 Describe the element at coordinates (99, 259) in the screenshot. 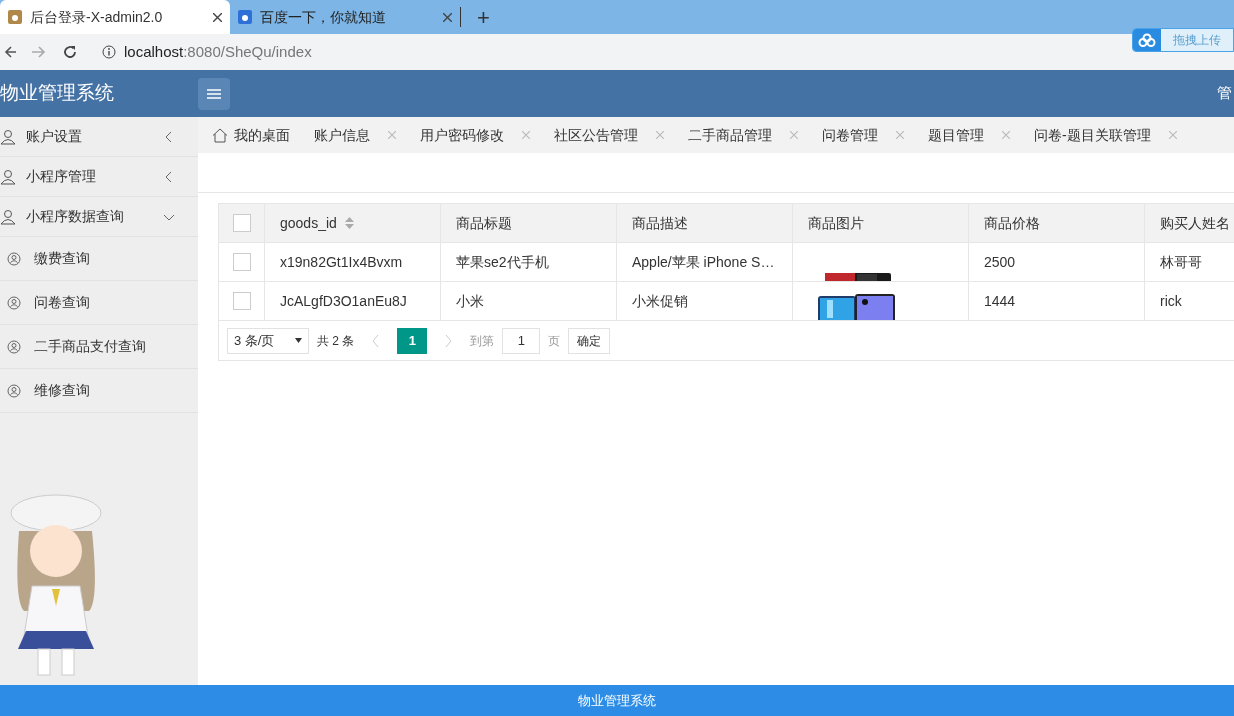

I see `sidebar-subitem: 缴费查询` at that location.